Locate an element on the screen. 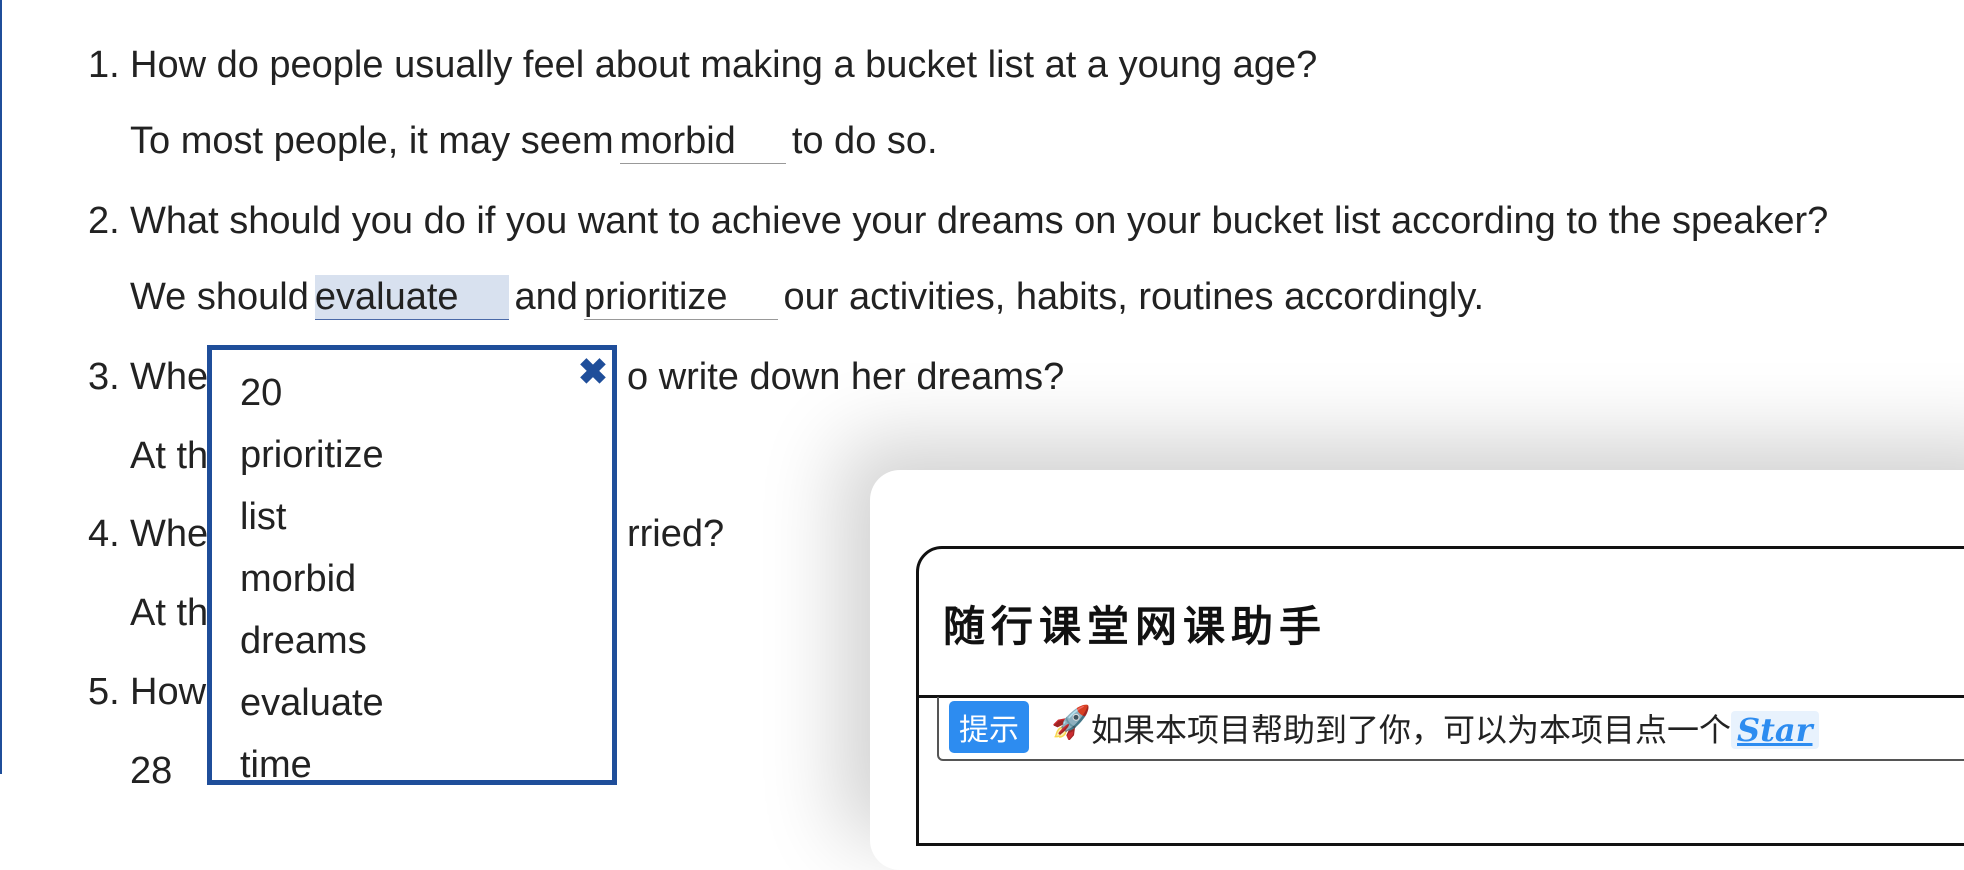  answer-5: 28 is located at coordinates (151, 771).